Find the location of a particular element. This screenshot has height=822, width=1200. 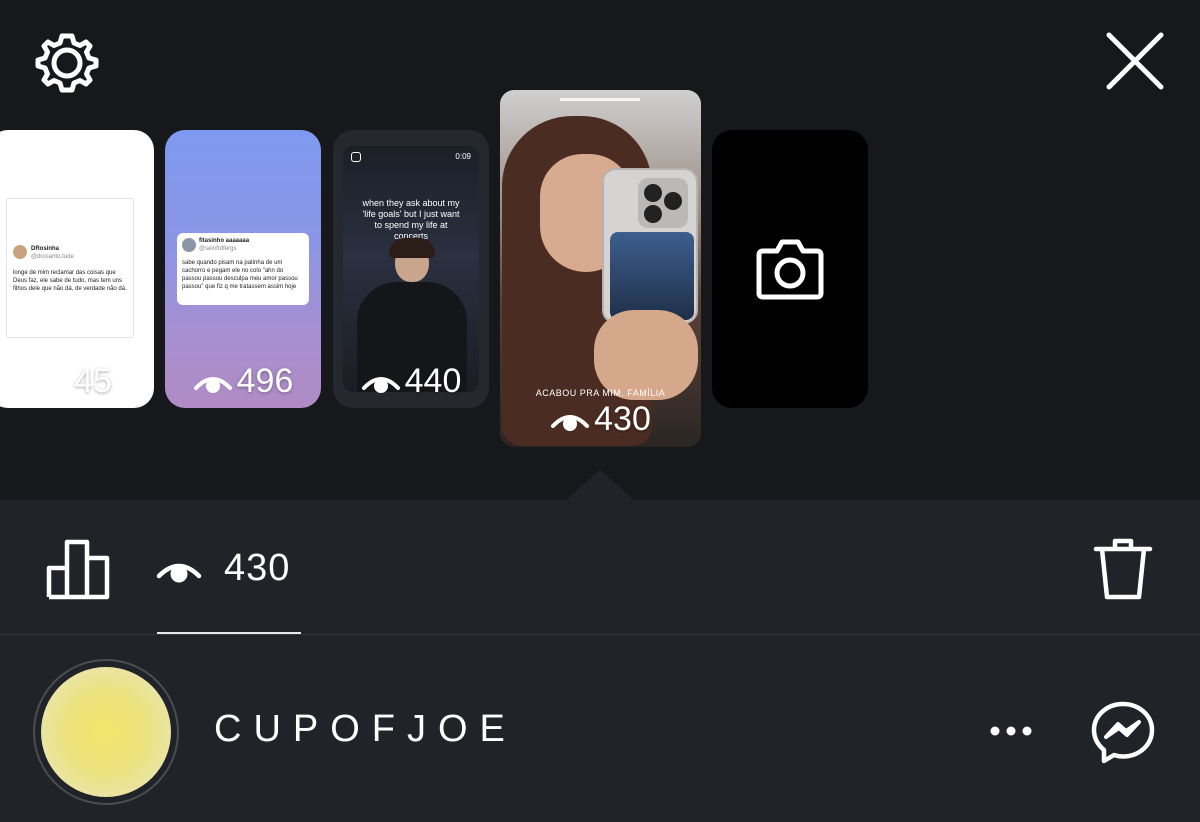

gear-icon is located at coordinates (67, 63).